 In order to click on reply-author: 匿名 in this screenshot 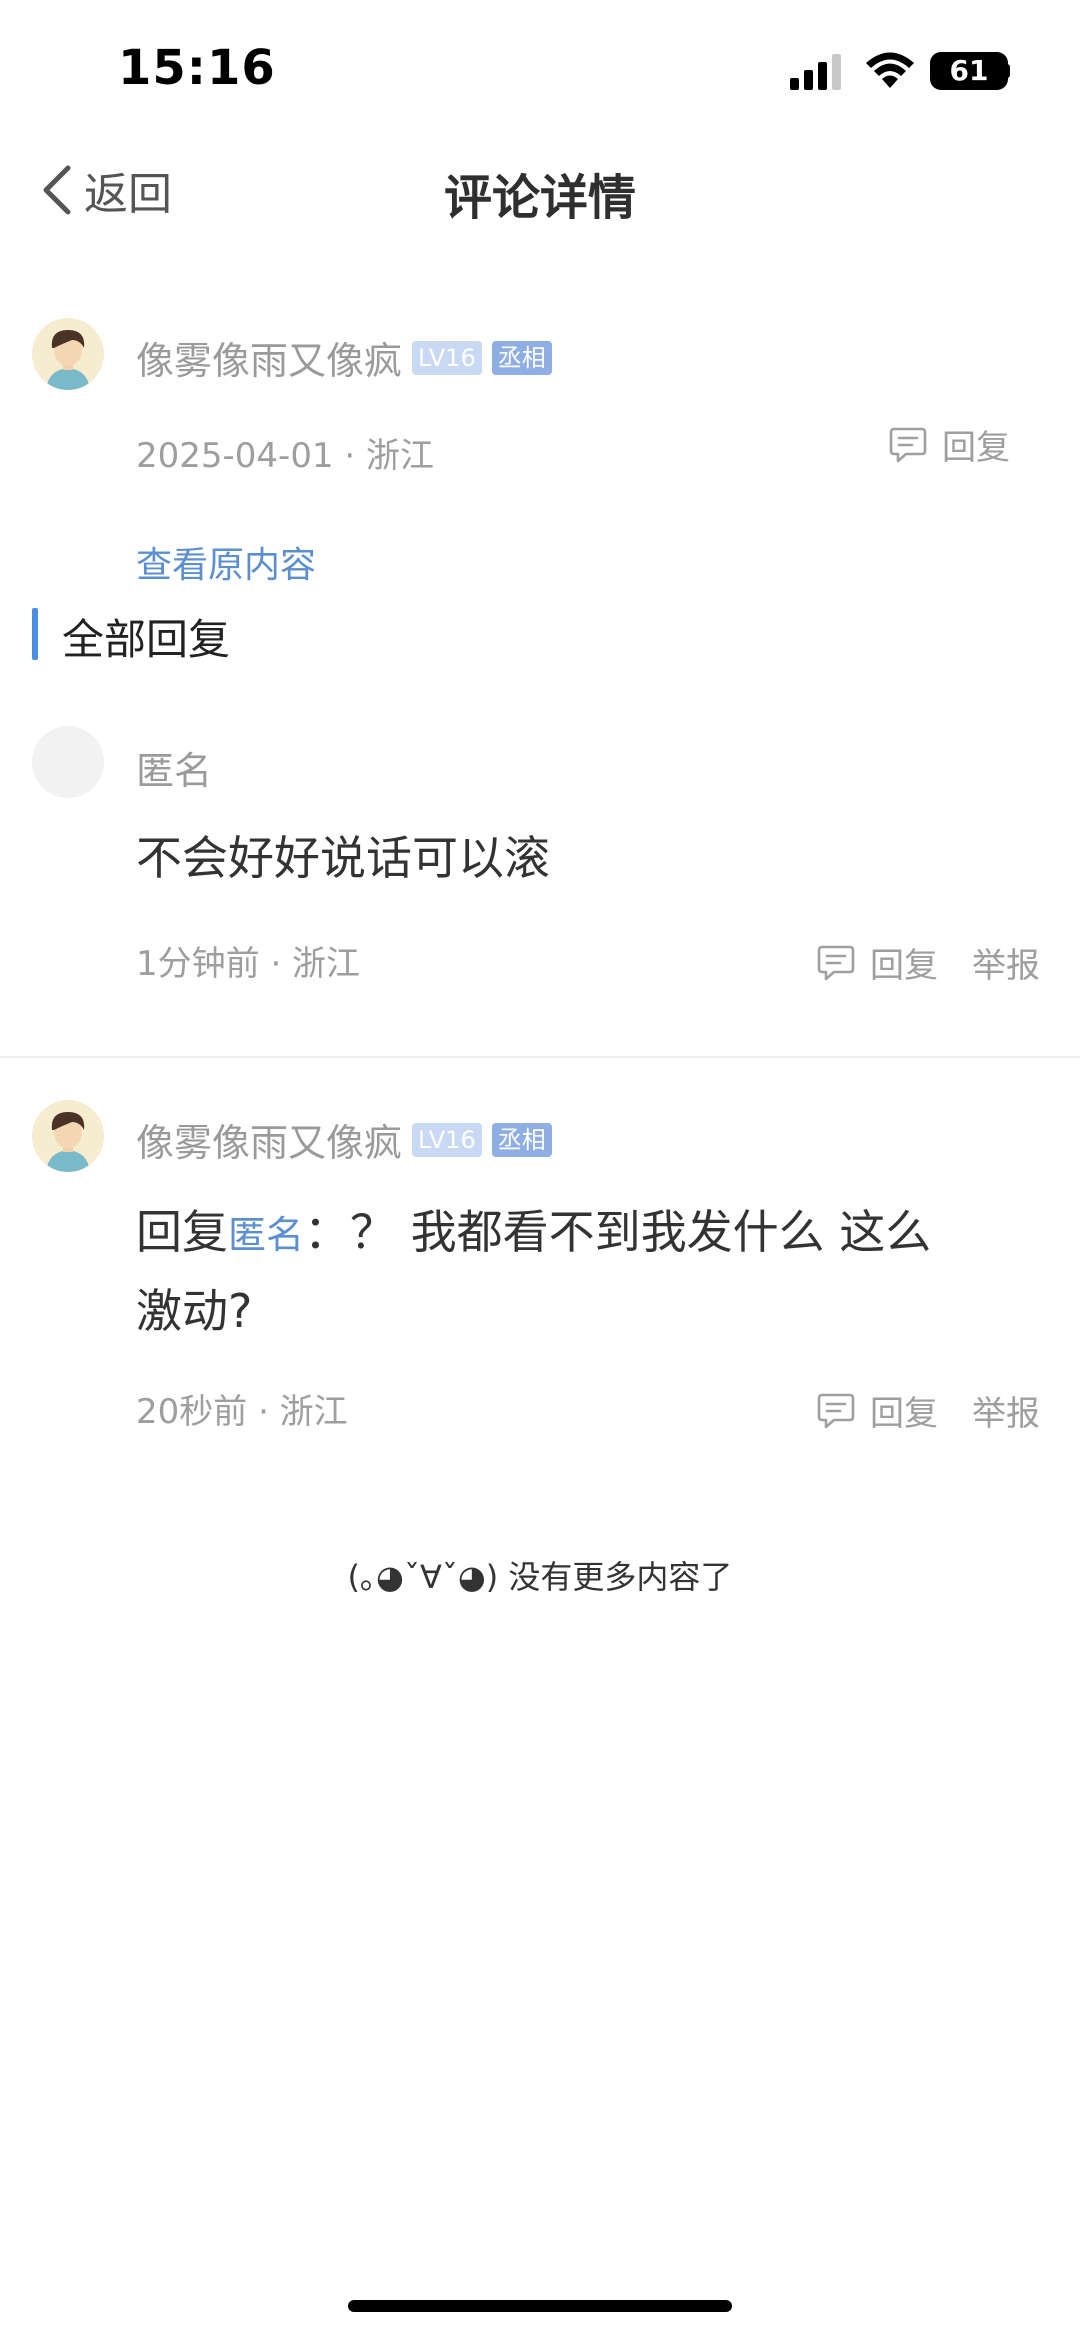, I will do `click(174, 767)`.